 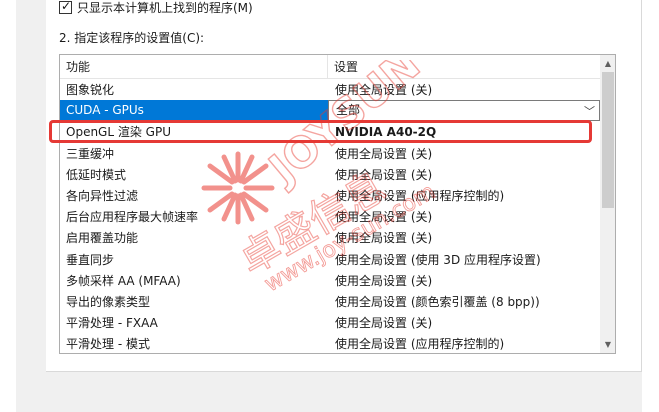 I want to click on show-local-programs-option: ✓ 只显示本计算机上找到的程序(M), so click(x=156, y=7).